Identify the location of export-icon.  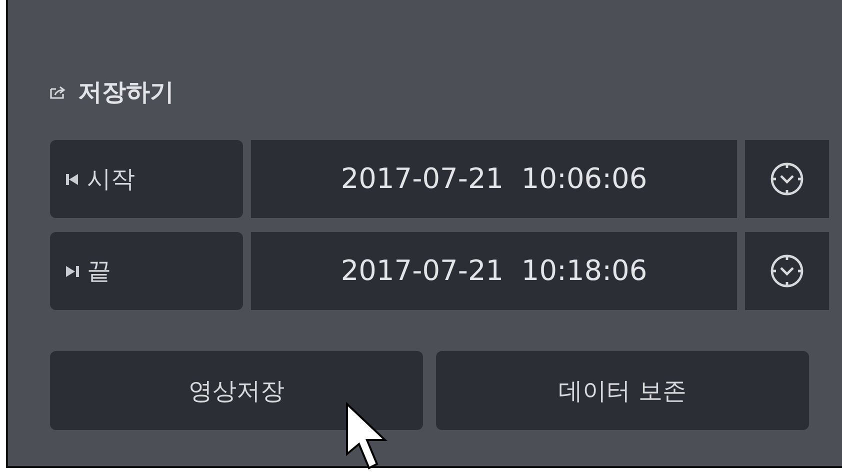
(58, 92).